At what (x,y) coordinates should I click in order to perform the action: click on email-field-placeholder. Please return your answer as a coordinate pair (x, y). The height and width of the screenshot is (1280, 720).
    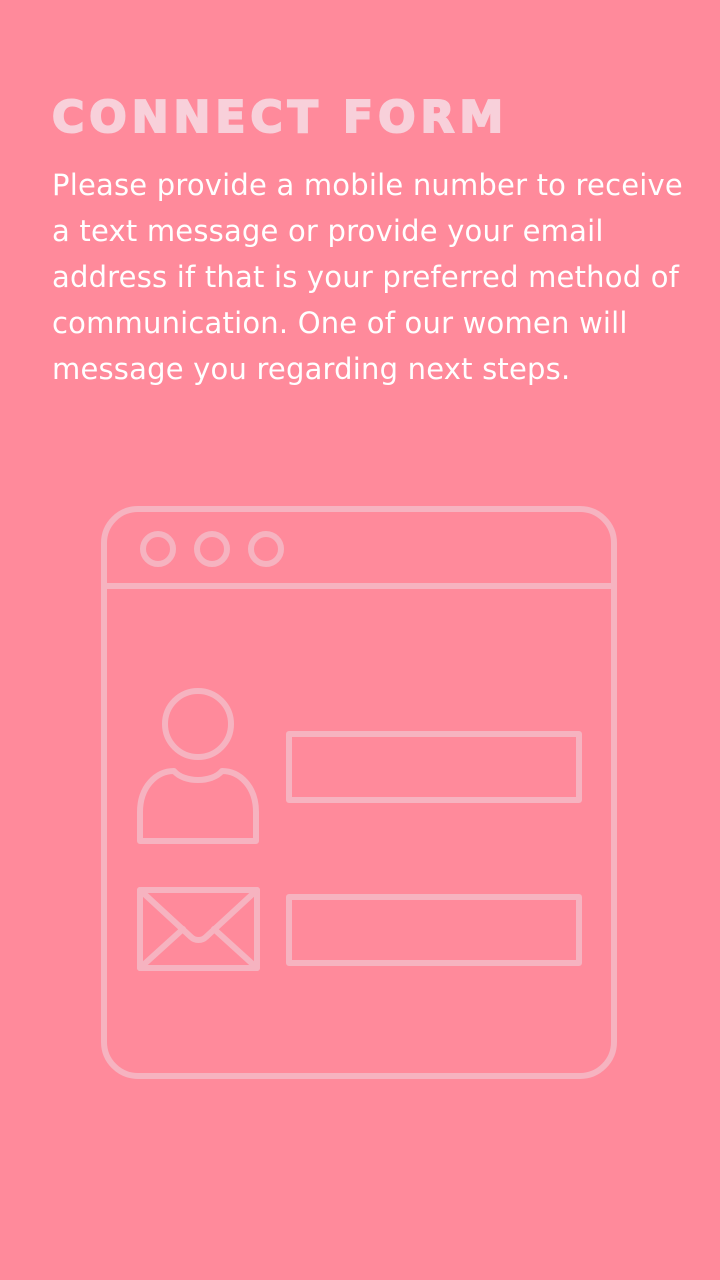
    Looking at the image, I should click on (434, 930).